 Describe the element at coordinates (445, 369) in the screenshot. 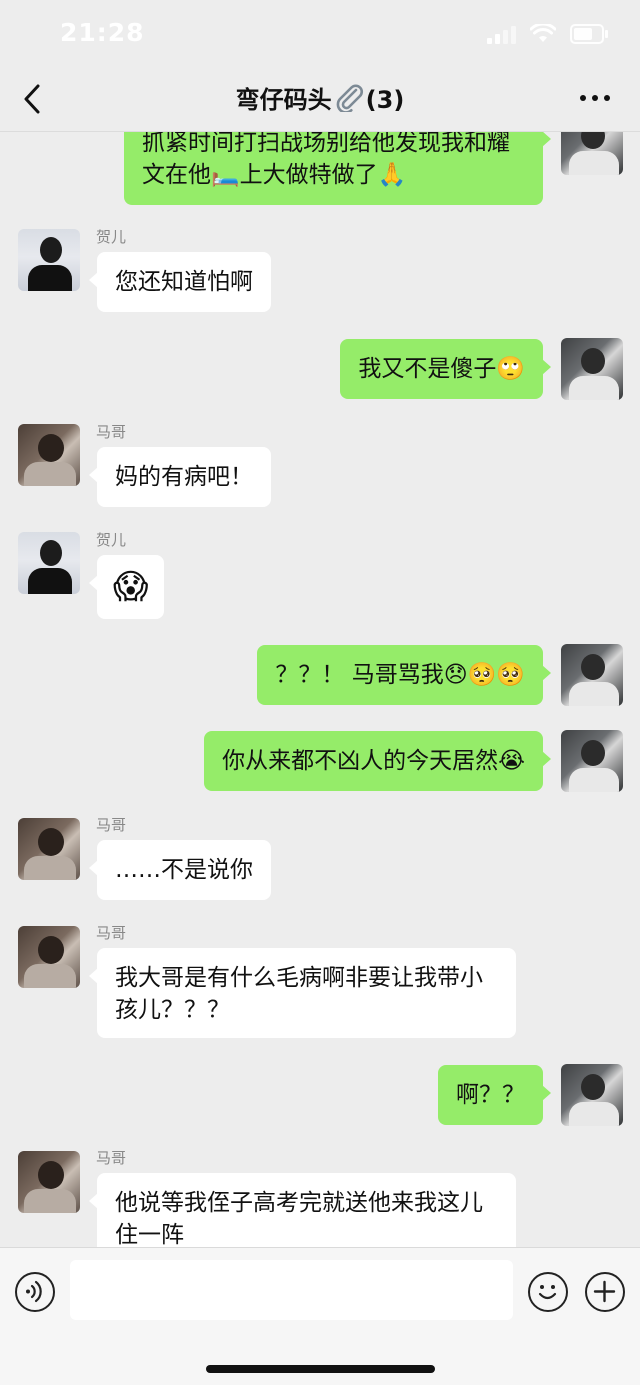

I see `message-bubble: 我又不是傻子🙄` at that location.